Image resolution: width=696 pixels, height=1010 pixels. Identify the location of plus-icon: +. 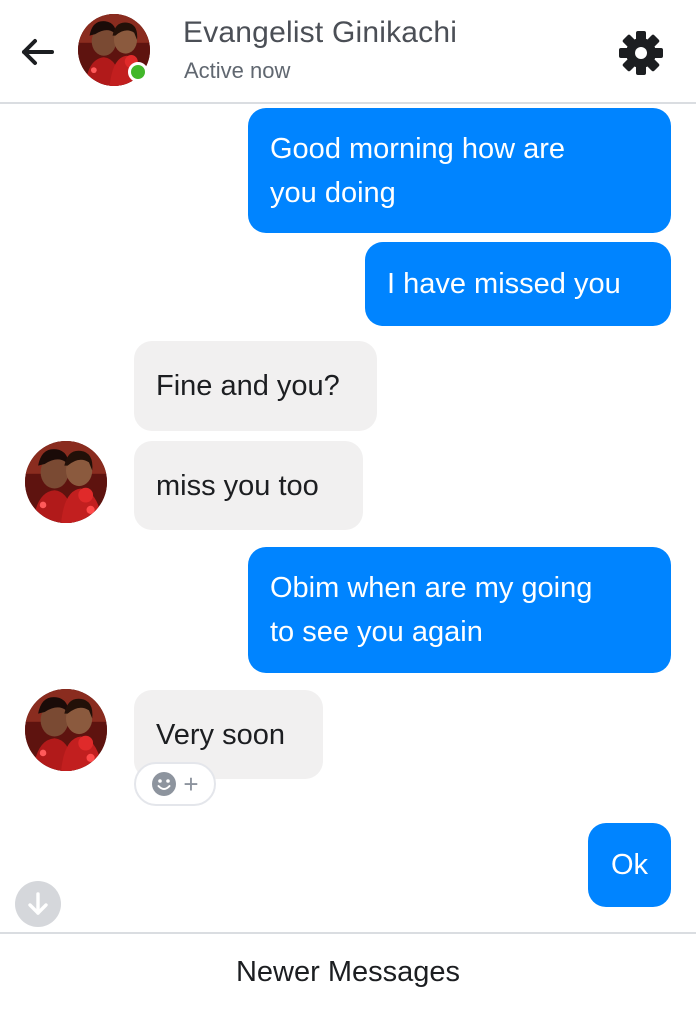
(191, 784).